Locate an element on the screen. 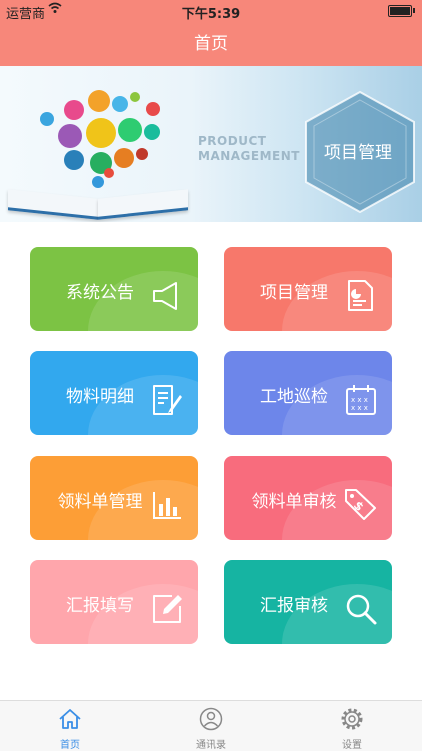 This screenshot has width=422, height=751. tile-material-details: 物料明细 is located at coordinates (114, 393).